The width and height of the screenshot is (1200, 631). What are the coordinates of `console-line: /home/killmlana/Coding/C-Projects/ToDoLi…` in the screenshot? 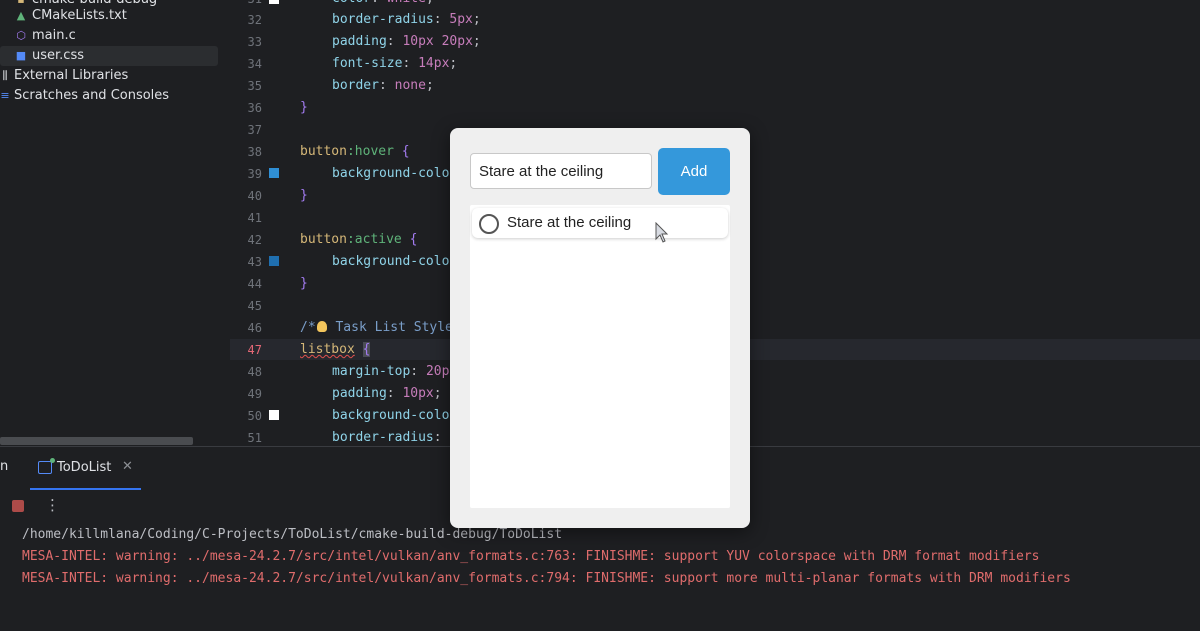 It's located at (292, 534).